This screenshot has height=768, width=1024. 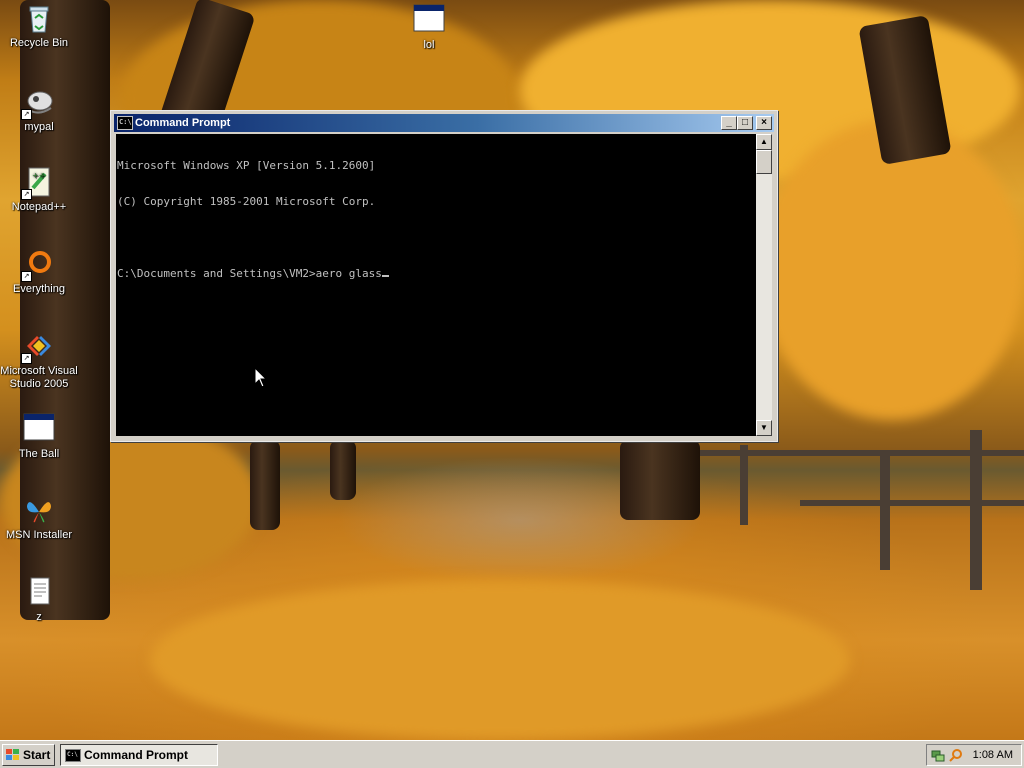 What do you see at coordinates (39, 592) in the screenshot?
I see `text-document-icon` at bounding box center [39, 592].